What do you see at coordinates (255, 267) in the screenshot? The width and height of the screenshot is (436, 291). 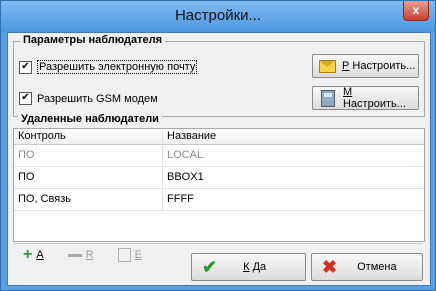 I see `ok-label: К Да` at bounding box center [255, 267].